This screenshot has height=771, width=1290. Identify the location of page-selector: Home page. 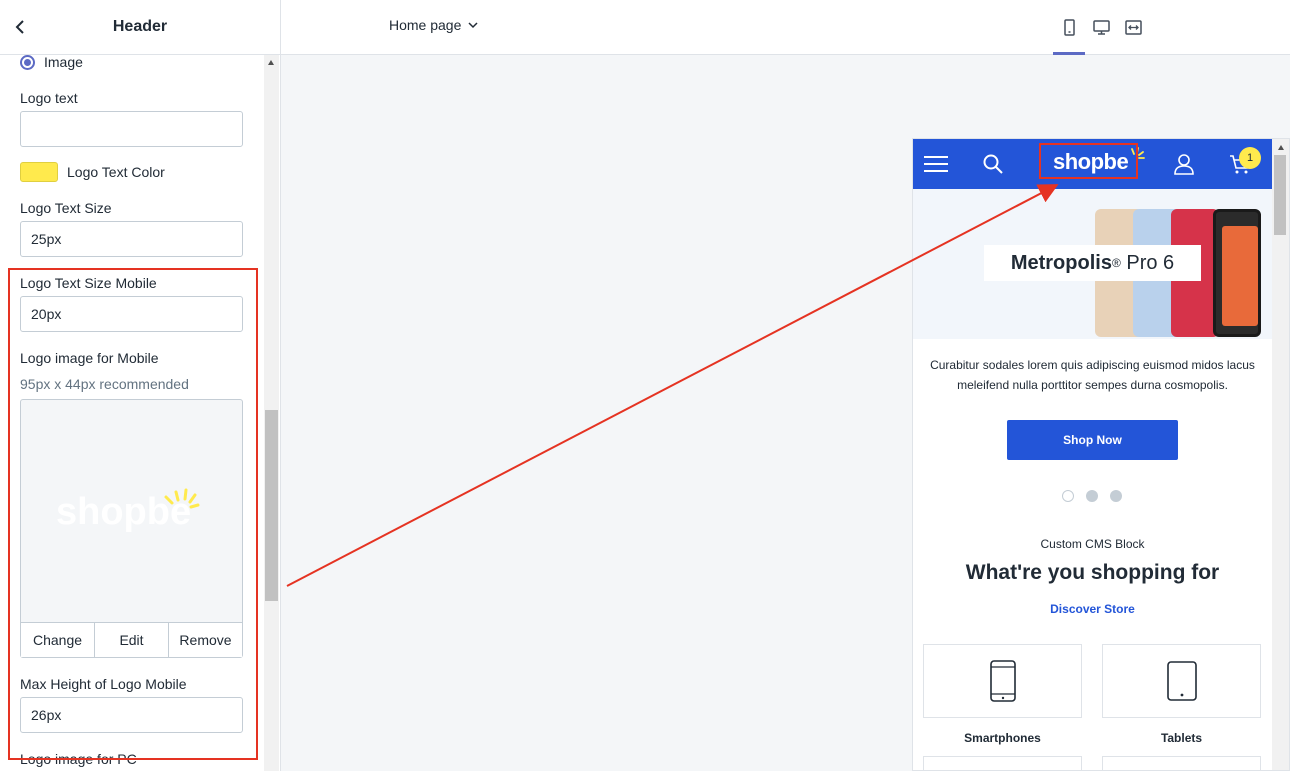
(434, 25).